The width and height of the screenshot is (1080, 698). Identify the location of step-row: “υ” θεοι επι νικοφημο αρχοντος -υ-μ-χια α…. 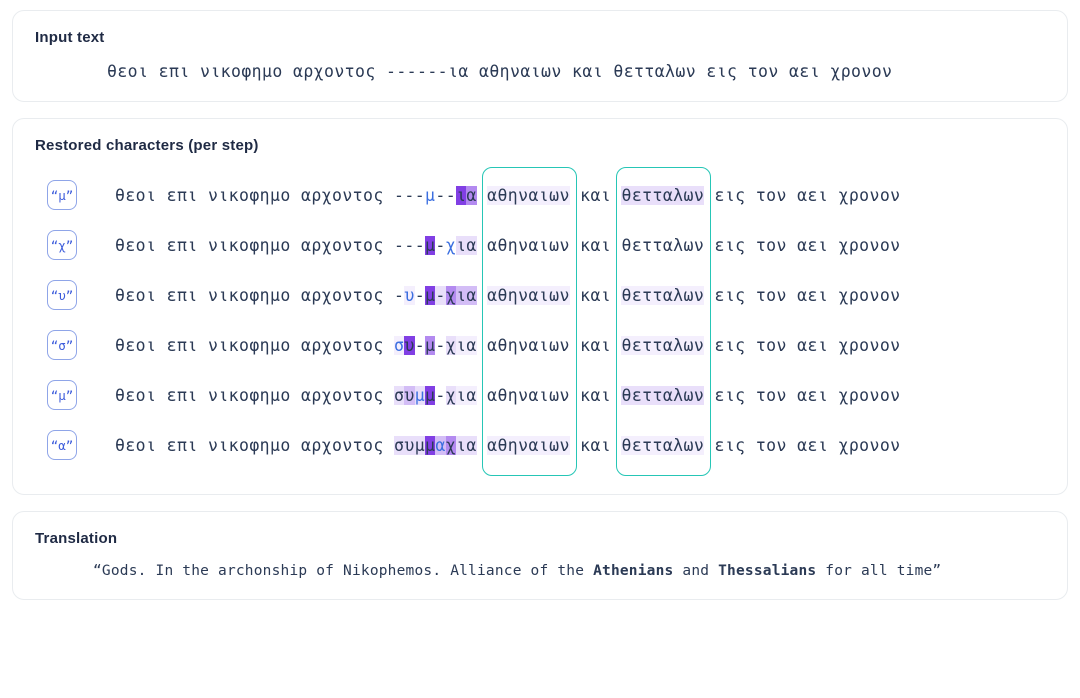
(540, 295).